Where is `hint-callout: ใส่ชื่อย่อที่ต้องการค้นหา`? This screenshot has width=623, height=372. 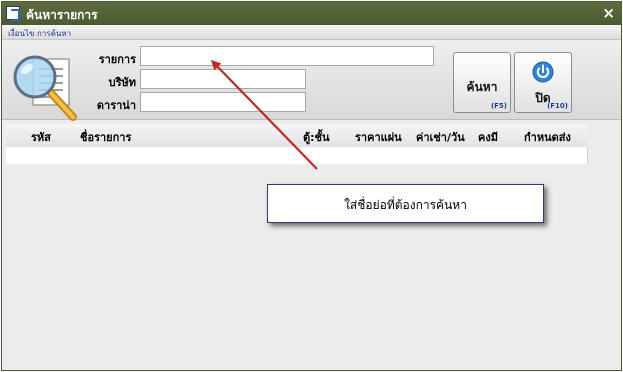 hint-callout: ใส่ชื่อย่อที่ต้องการค้นหา is located at coordinates (405, 203).